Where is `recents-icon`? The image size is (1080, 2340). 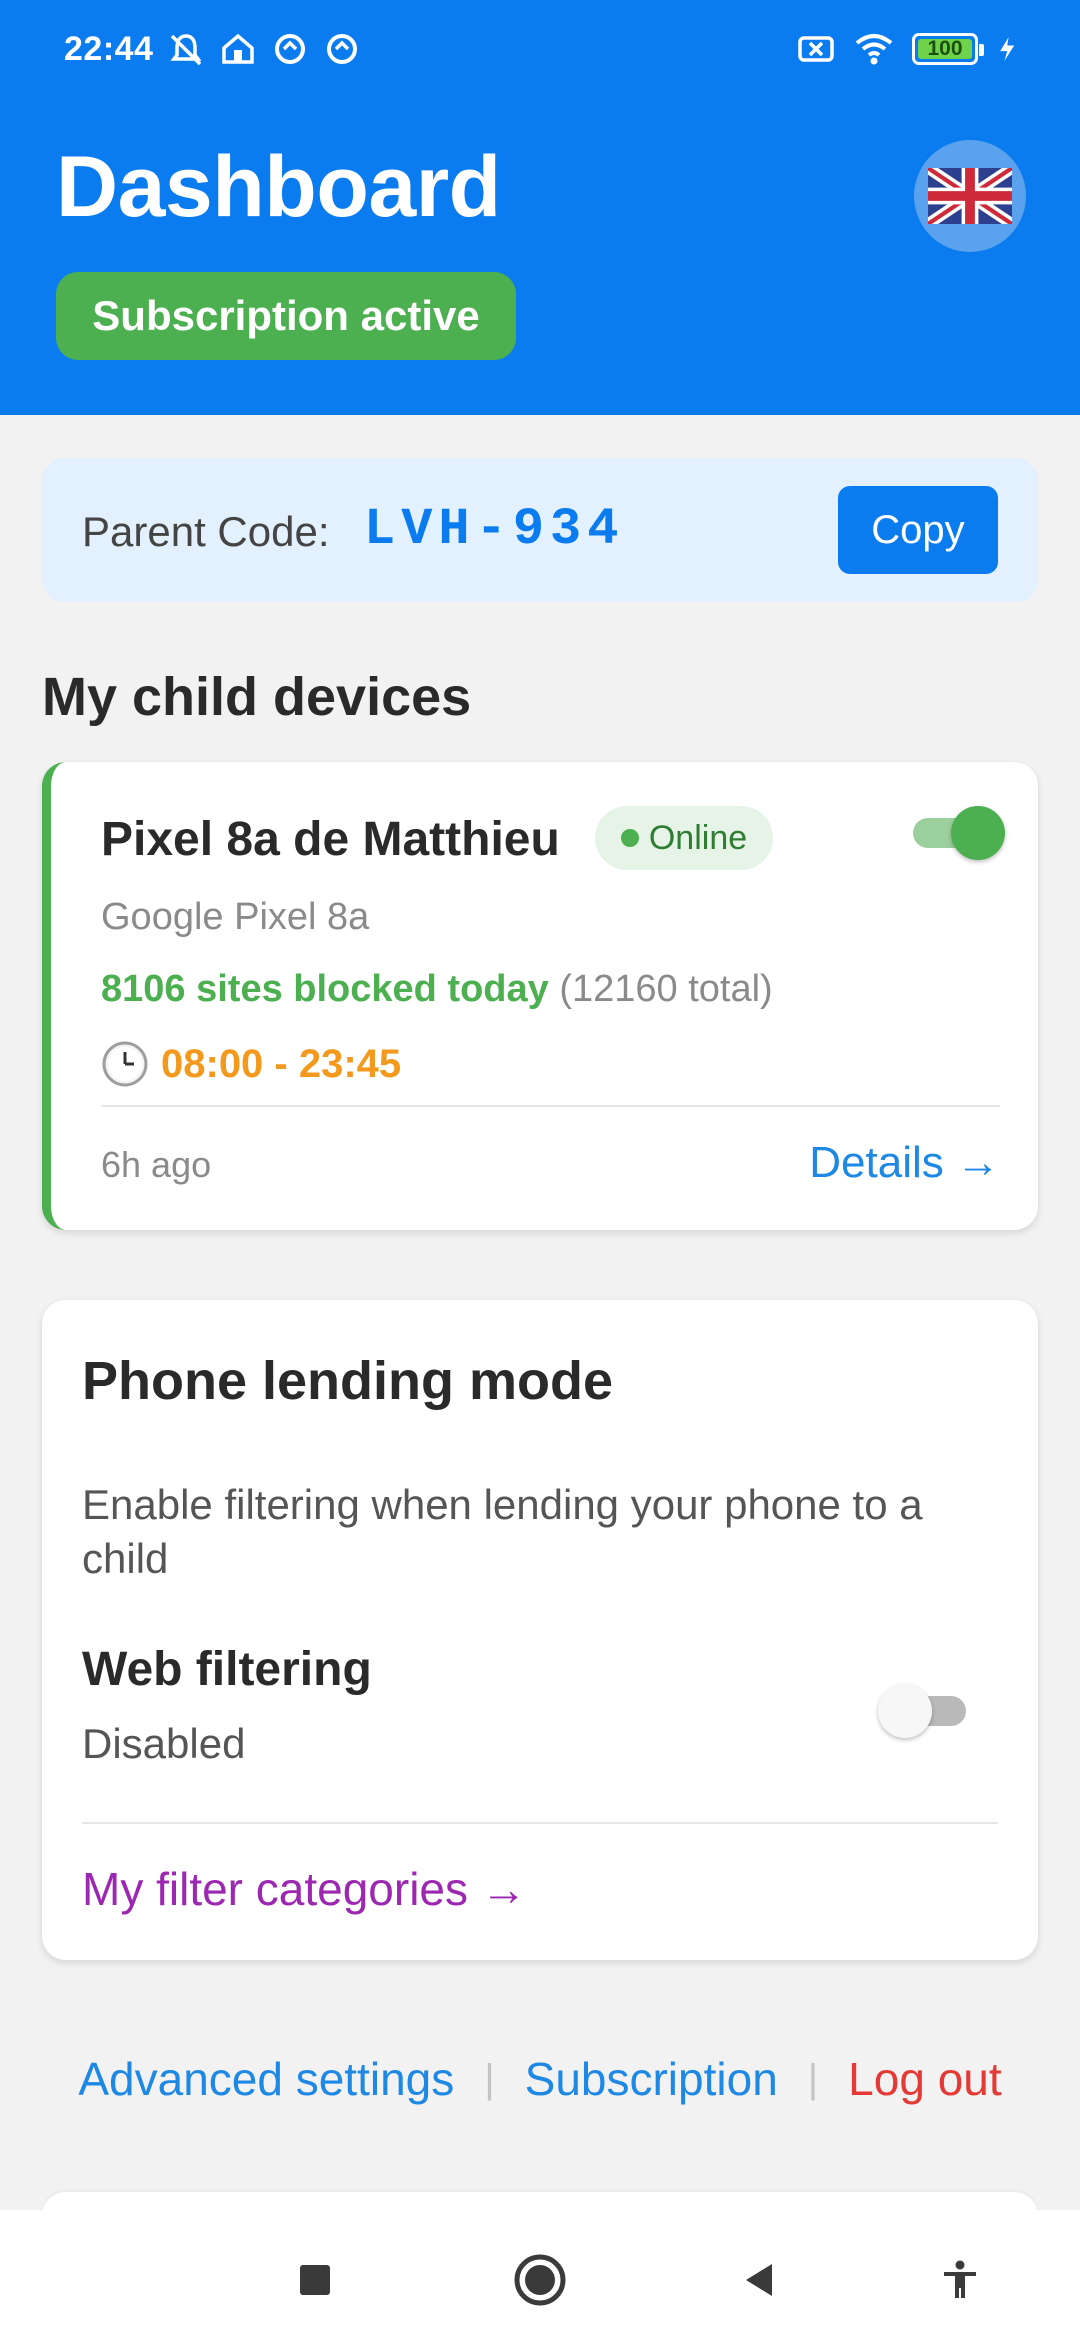 recents-icon is located at coordinates (315, 2280).